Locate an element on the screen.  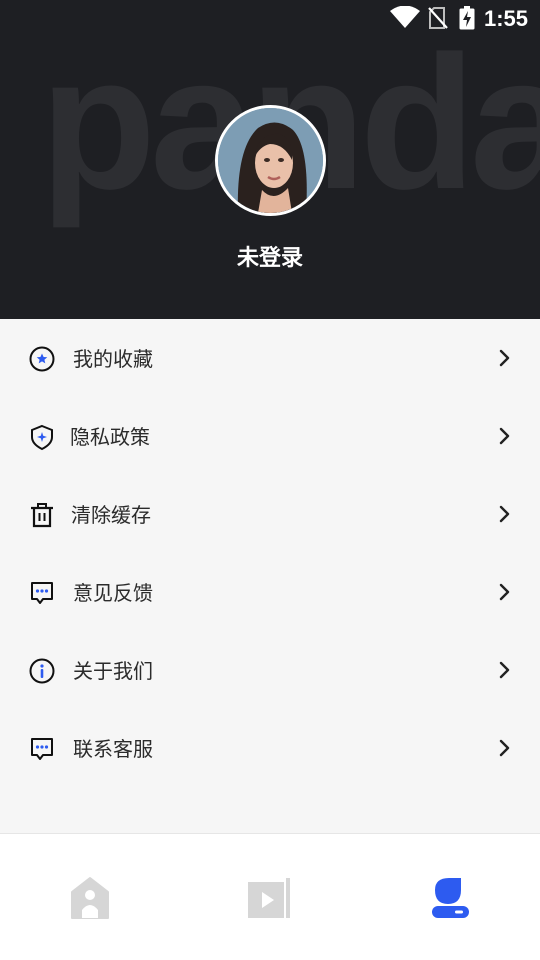
menu-item-feedback: 意见反馈 is located at coordinates (270, 592).